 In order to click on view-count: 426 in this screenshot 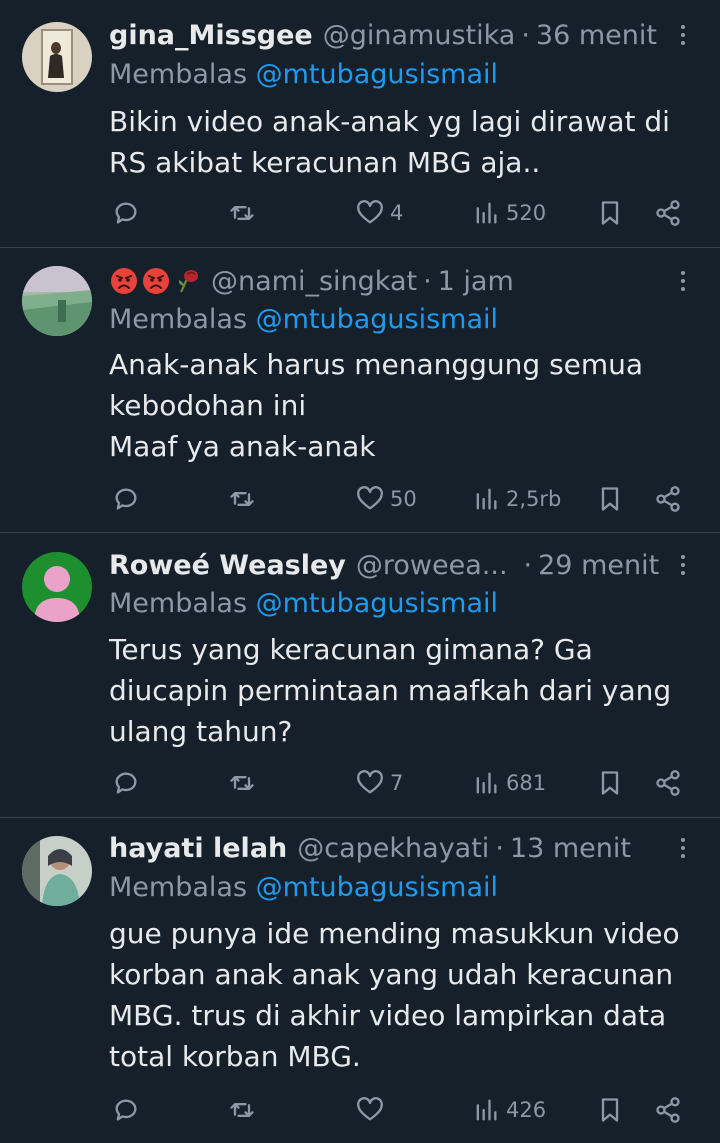, I will do `click(526, 1110)`.